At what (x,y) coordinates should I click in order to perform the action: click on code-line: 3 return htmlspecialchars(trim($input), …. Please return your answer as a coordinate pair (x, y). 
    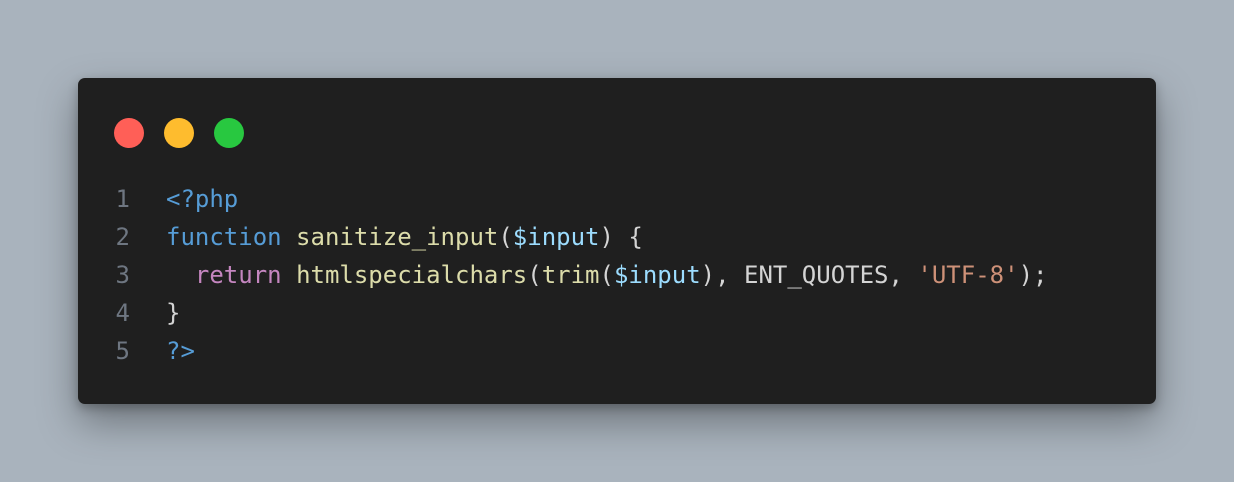
    Looking at the image, I should click on (617, 275).